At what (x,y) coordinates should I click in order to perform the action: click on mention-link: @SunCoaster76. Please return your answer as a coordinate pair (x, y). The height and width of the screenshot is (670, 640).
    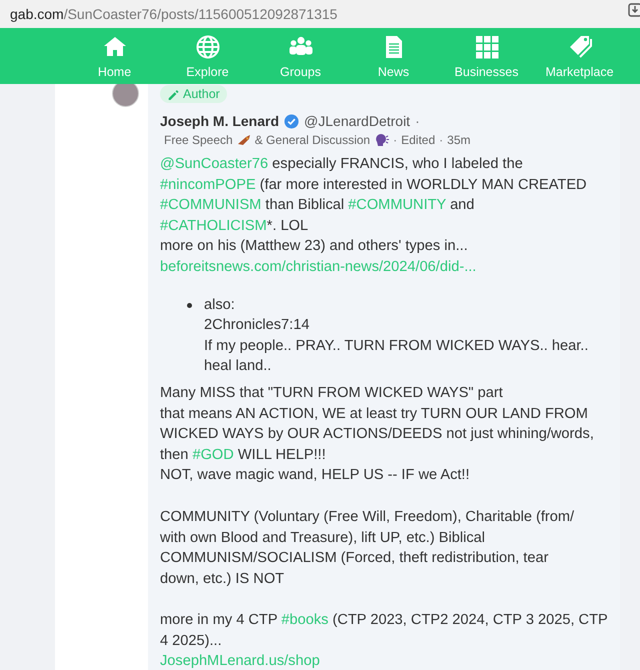
    Looking at the image, I should click on (214, 164).